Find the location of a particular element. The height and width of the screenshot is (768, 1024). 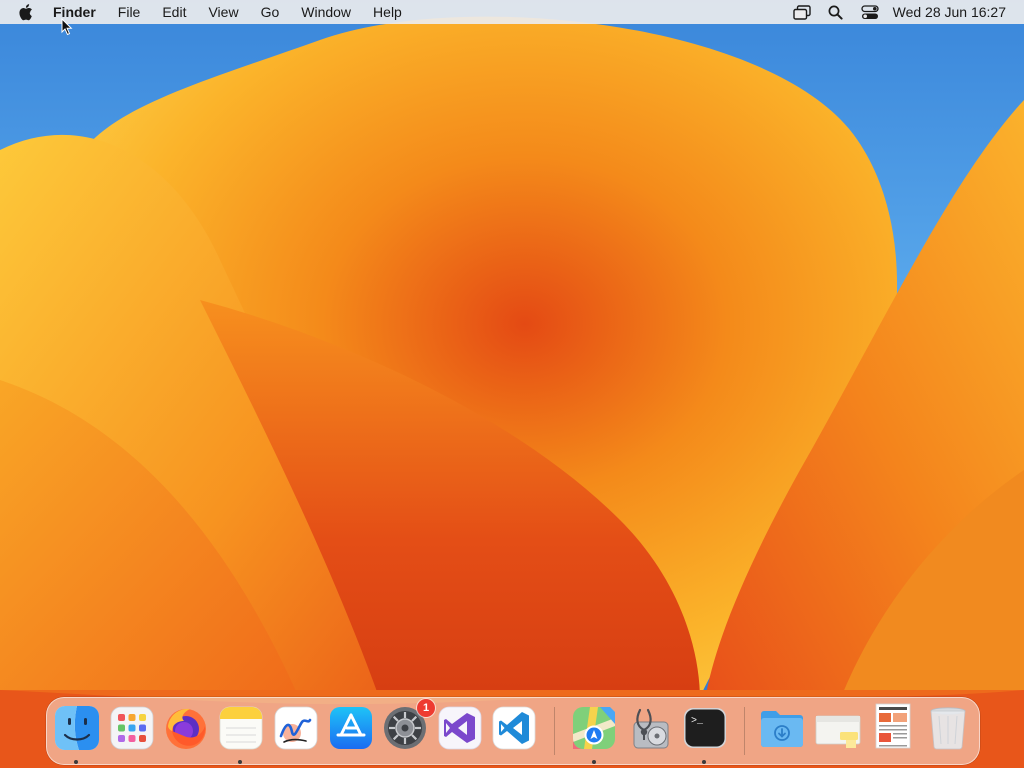

dock-maps is located at coordinates (594, 728).